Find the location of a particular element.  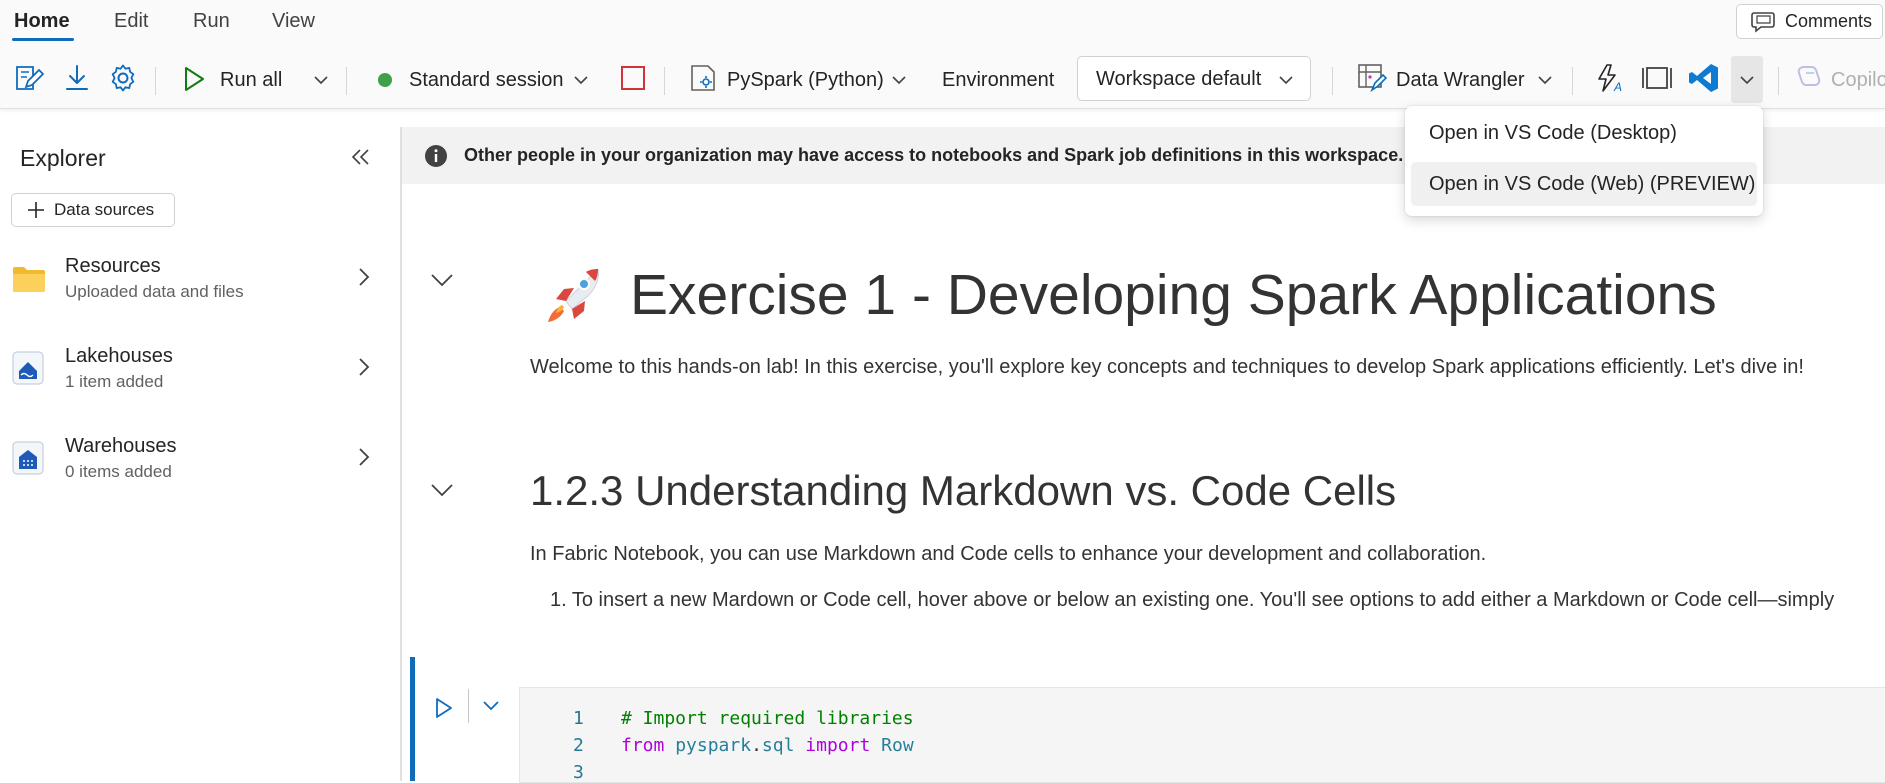

explorer-item-warehouses: Warehouses 0 items added is located at coordinates (199, 462).